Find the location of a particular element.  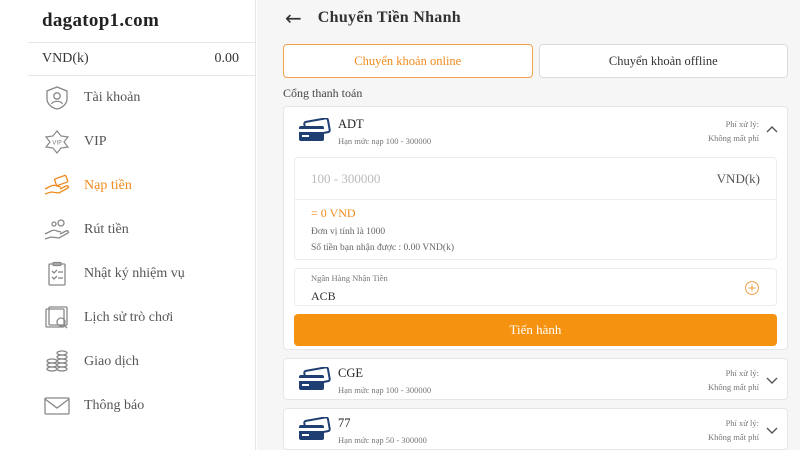

tab-offline-transfer: Chuyển khoản offline is located at coordinates (663, 61).